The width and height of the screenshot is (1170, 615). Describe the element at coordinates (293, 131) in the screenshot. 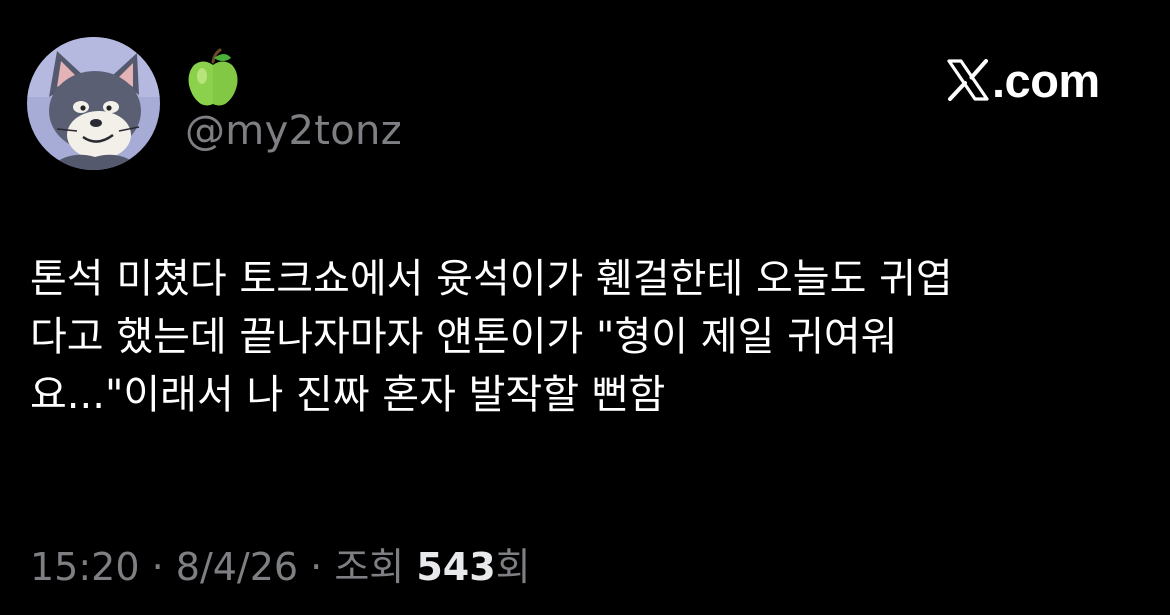

I see `author-handle: @my2tonz` at that location.